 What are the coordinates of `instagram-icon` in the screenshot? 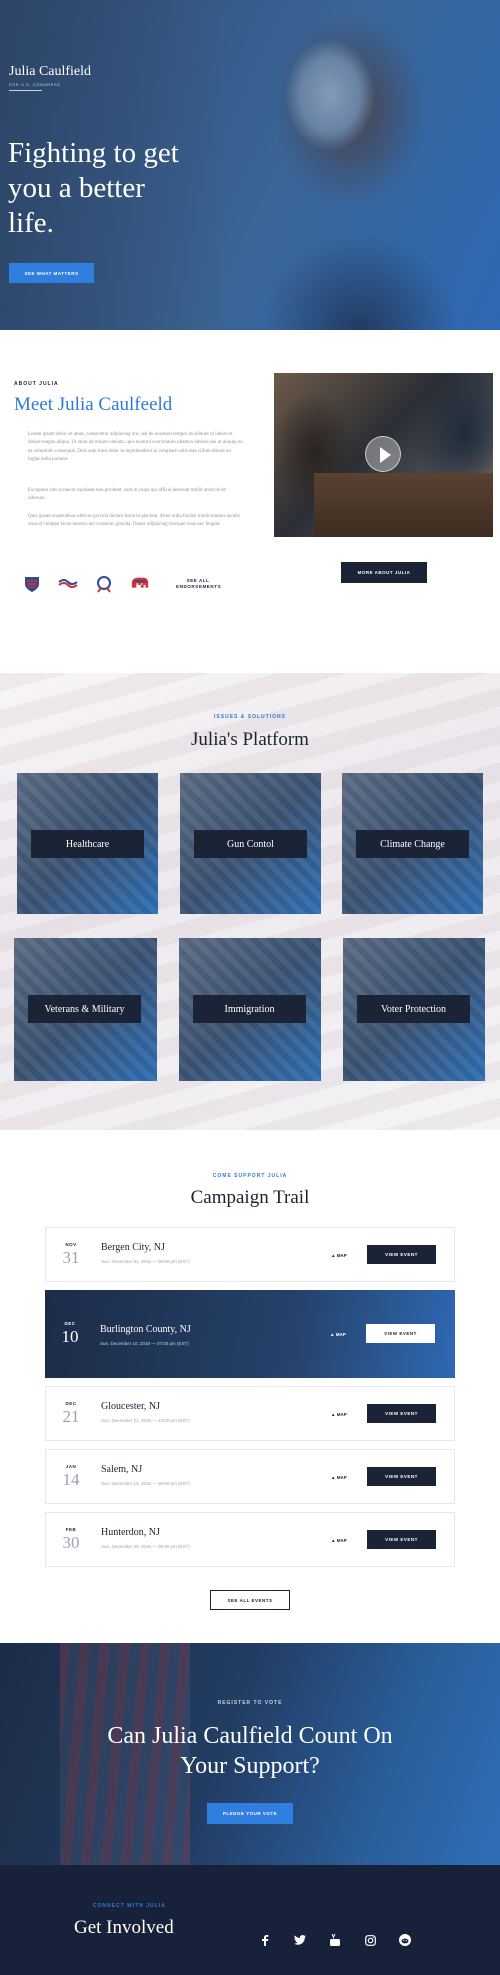 It's located at (370, 1940).